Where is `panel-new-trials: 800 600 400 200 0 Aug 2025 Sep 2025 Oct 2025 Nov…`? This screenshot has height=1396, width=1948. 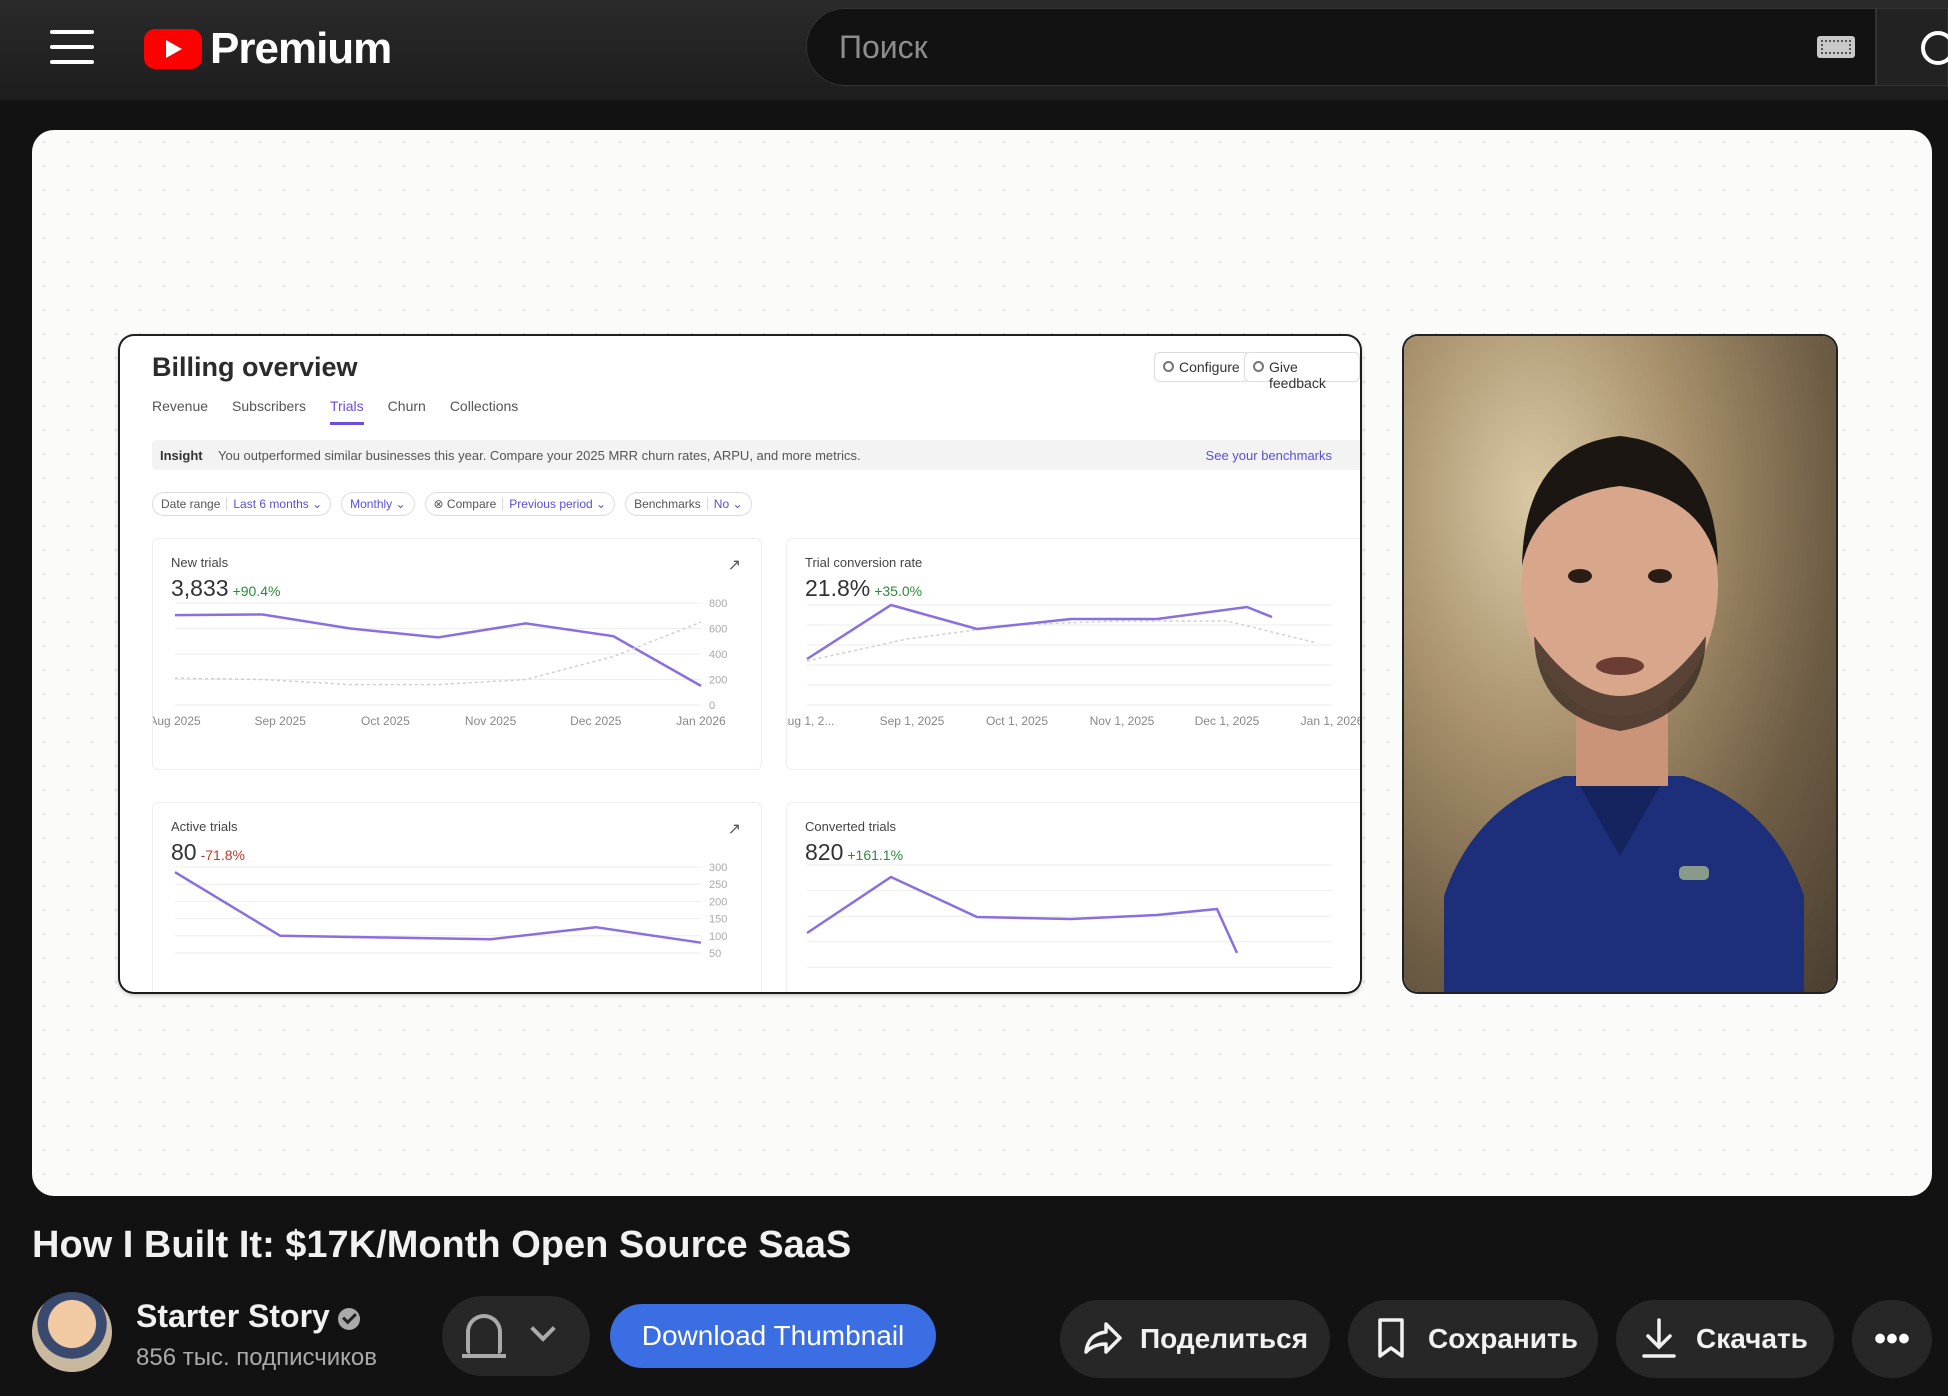 panel-new-trials: 800 600 400 200 0 Aug 2025 Sep 2025 Oct 2025 Nov… is located at coordinates (457, 654).